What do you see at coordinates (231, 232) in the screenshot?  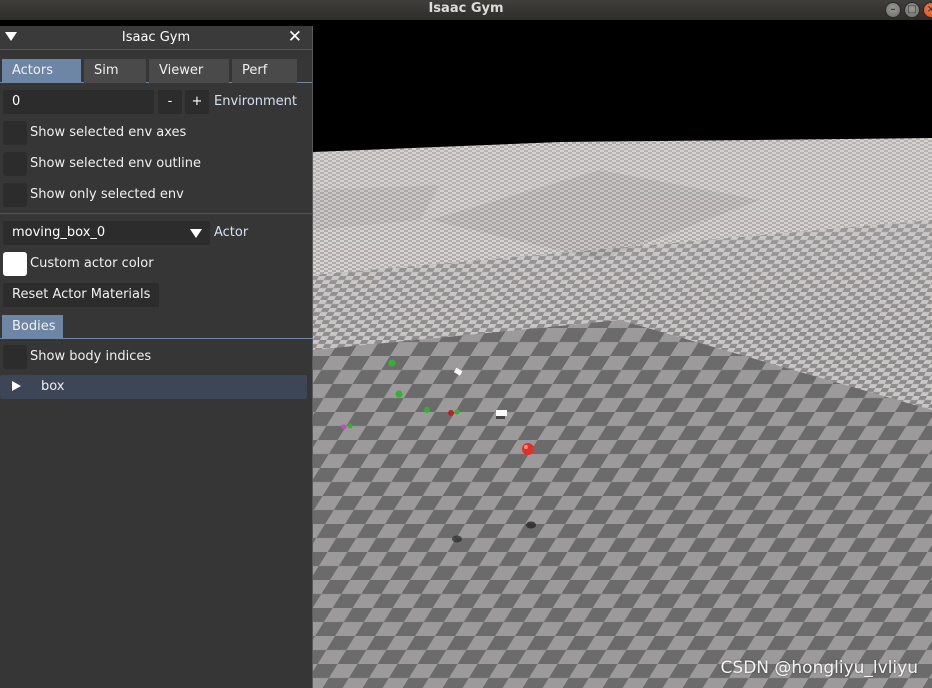 I see `actor-label: Actor` at bounding box center [231, 232].